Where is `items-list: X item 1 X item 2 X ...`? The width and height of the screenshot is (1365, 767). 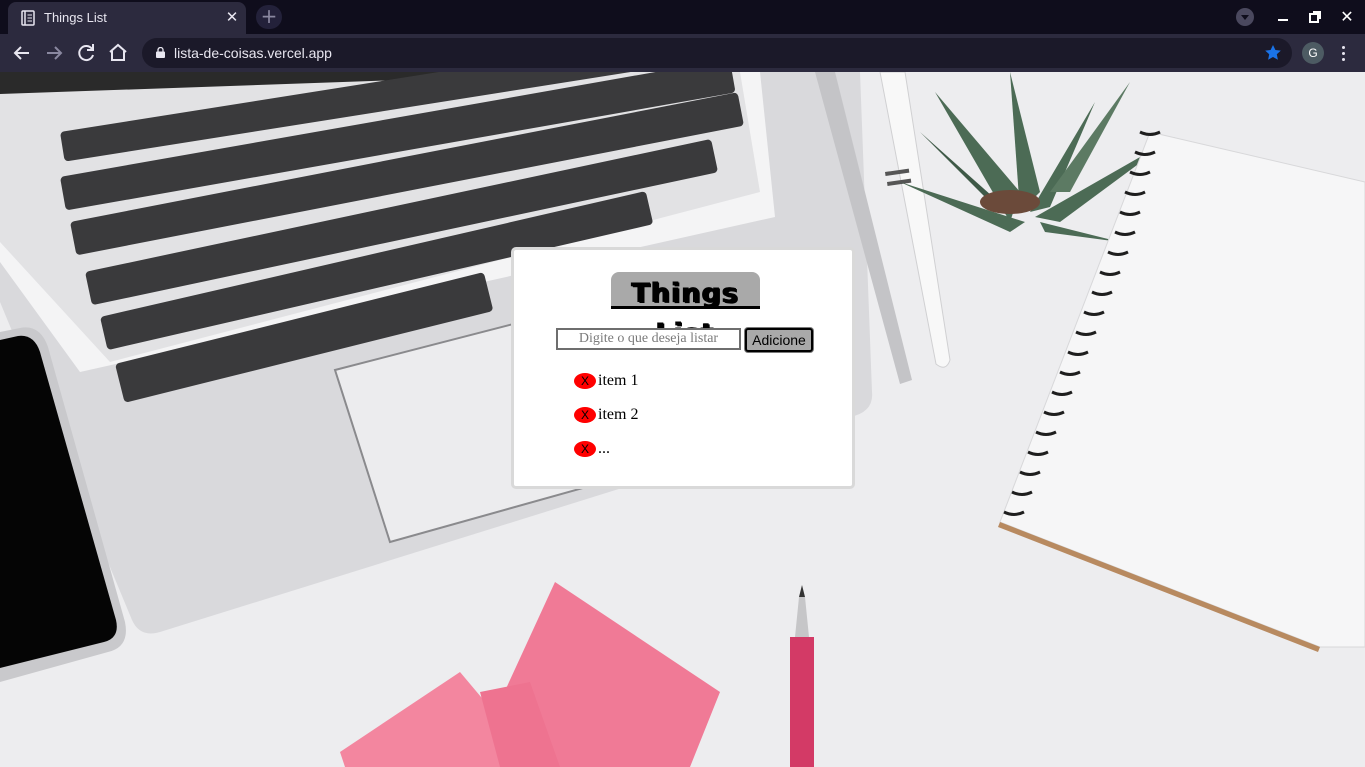 items-list: X item 1 X item 2 X ... is located at coordinates (606, 415).